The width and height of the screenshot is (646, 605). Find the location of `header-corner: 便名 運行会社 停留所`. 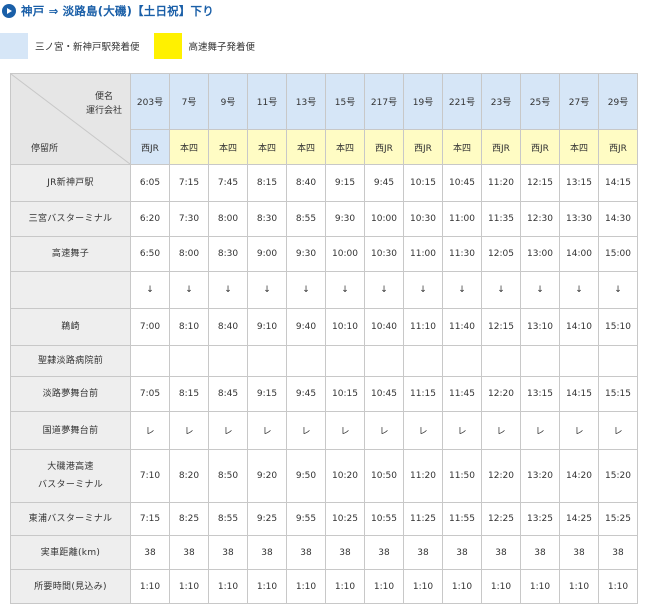

header-corner: 便名 運行会社 停留所 is located at coordinates (70, 119).